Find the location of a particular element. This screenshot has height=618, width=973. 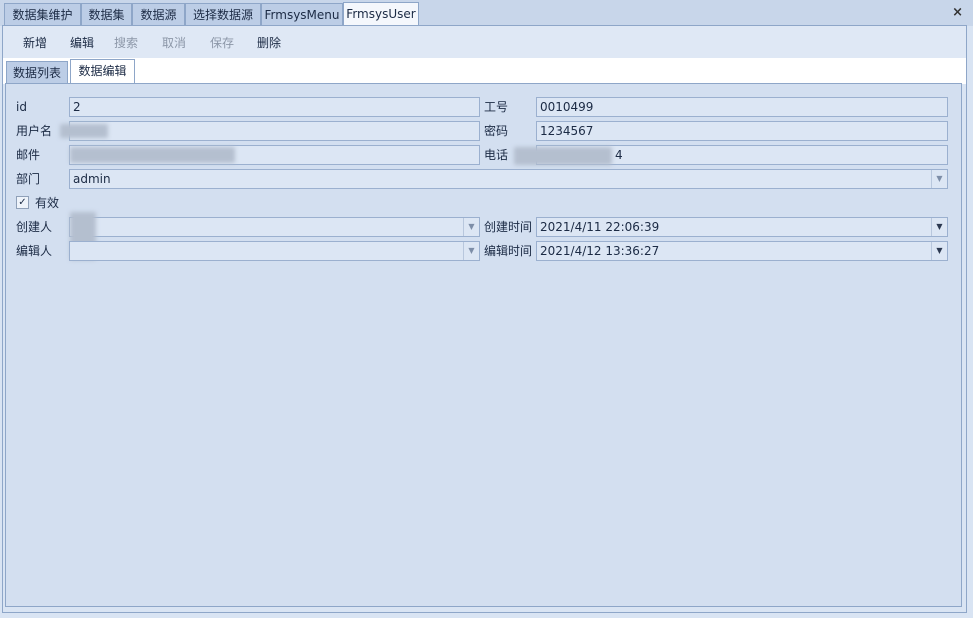

valid-checkbox: ✓ is located at coordinates (22, 202).